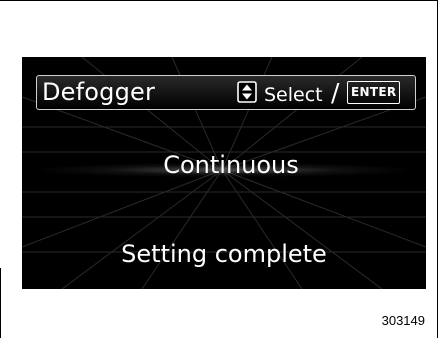 The image size is (439, 338). What do you see at coordinates (231, 165) in the screenshot?
I see `selected-value: Continuous` at bounding box center [231, 165].